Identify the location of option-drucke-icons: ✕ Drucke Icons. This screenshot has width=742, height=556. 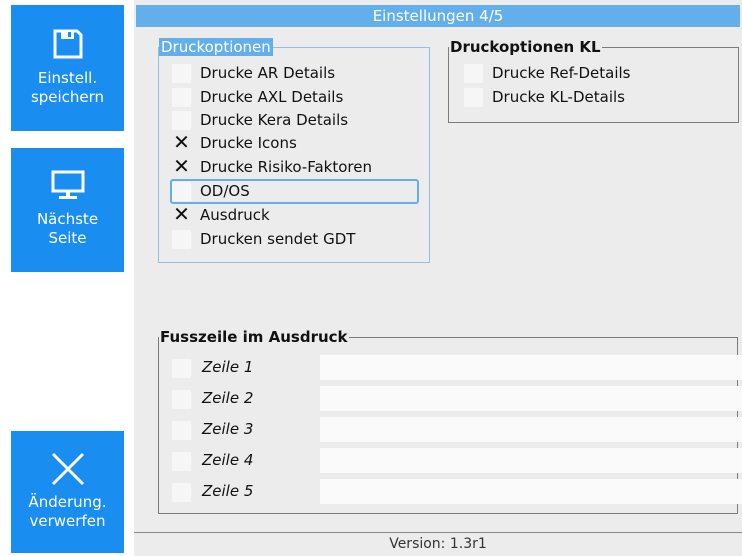
(297, 142).